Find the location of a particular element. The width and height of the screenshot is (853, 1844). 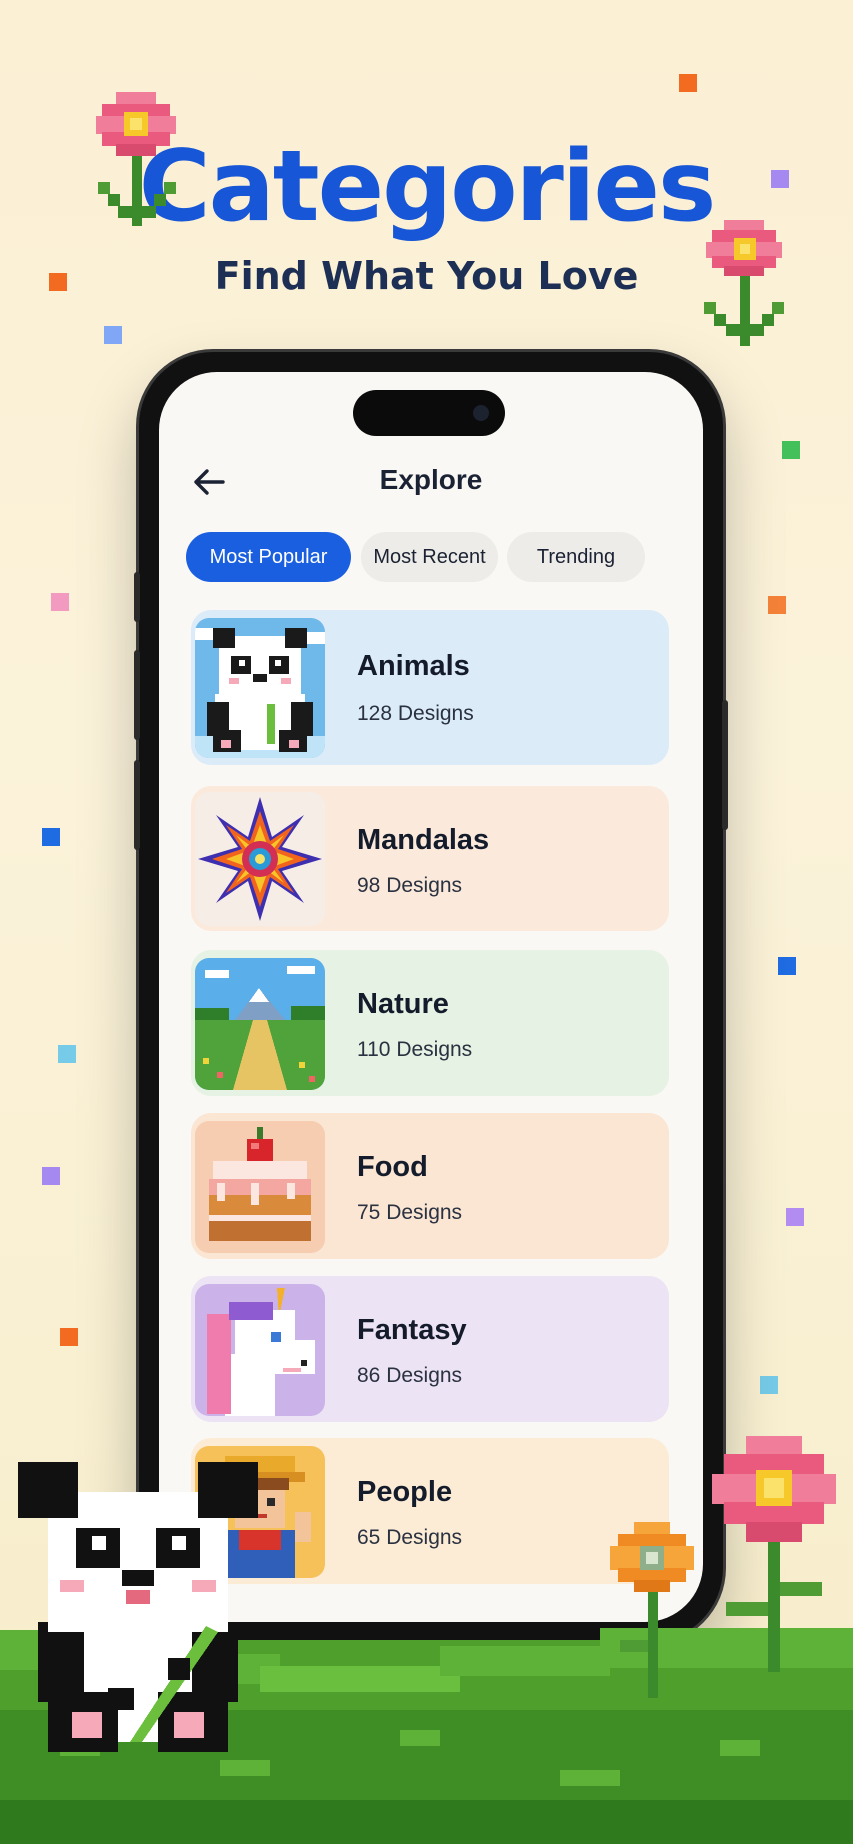

category-count: 75 Designs is located at coordinates (410, 1212).